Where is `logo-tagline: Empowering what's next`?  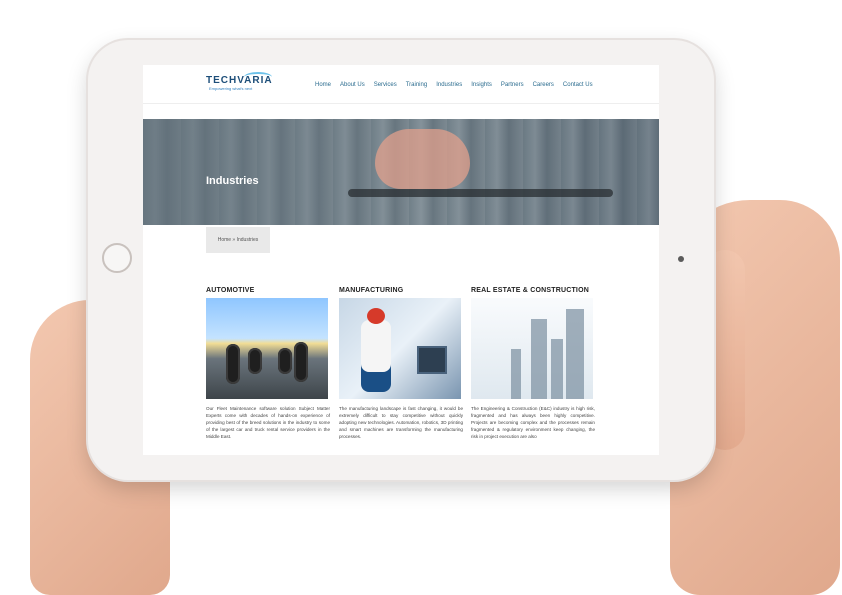
logo-tagline: Empowering what's next is located at coordinates (231, 88).